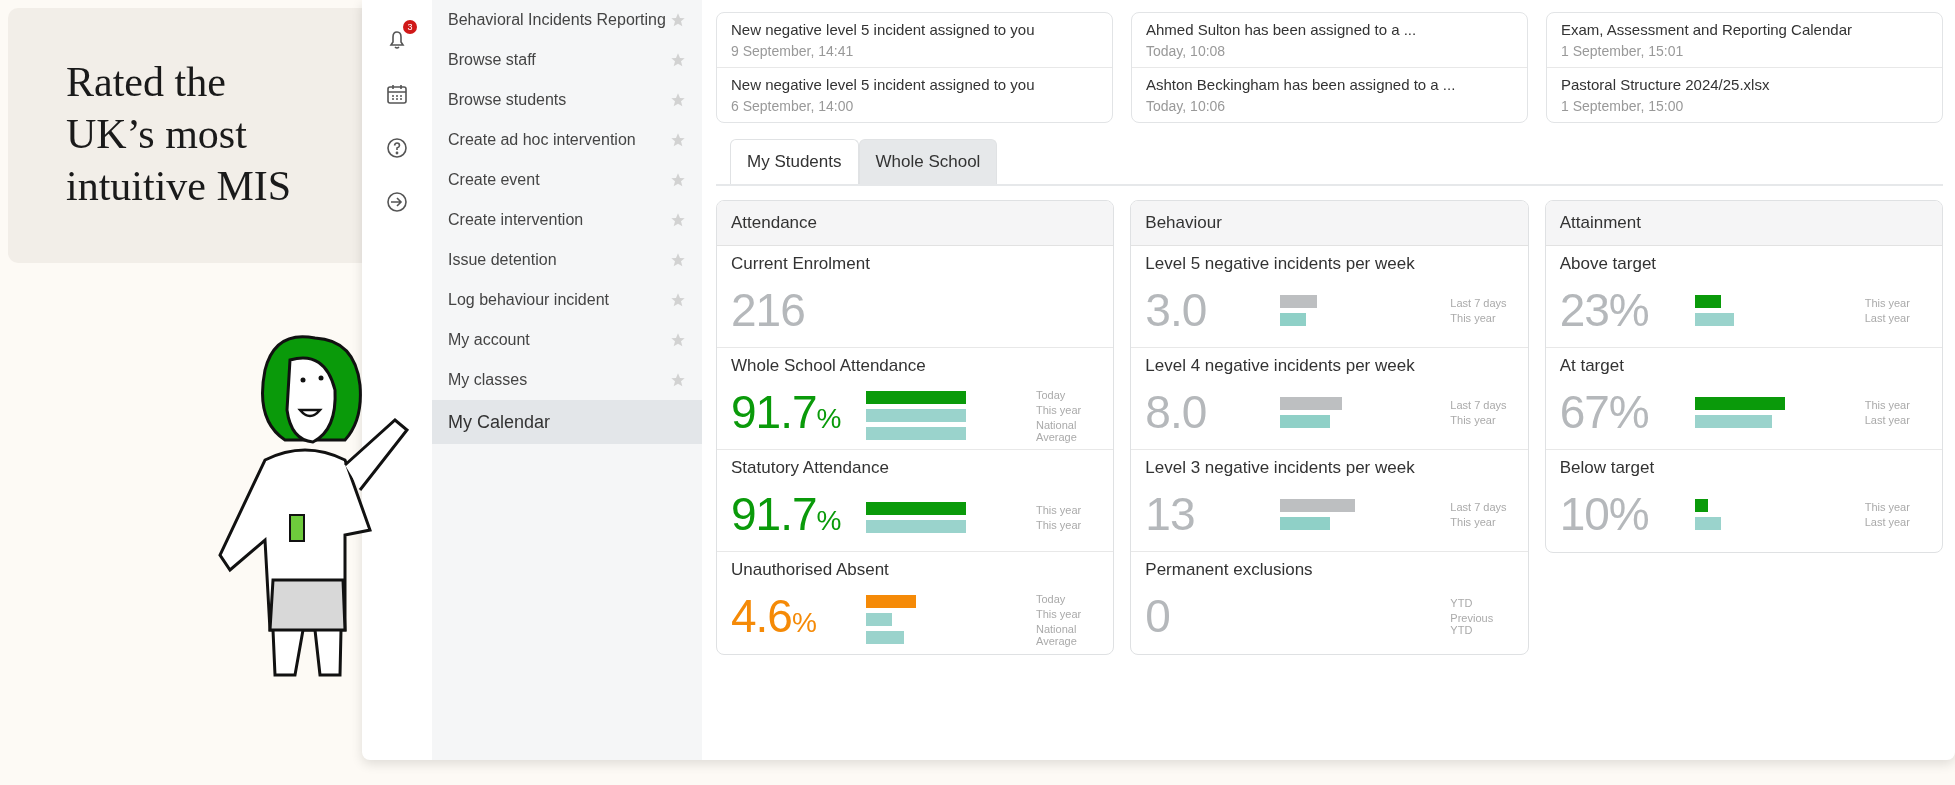 This screenshot has height=785, width=1955. I want to click on sidebar-item: My Calendar, so click(567, 422).